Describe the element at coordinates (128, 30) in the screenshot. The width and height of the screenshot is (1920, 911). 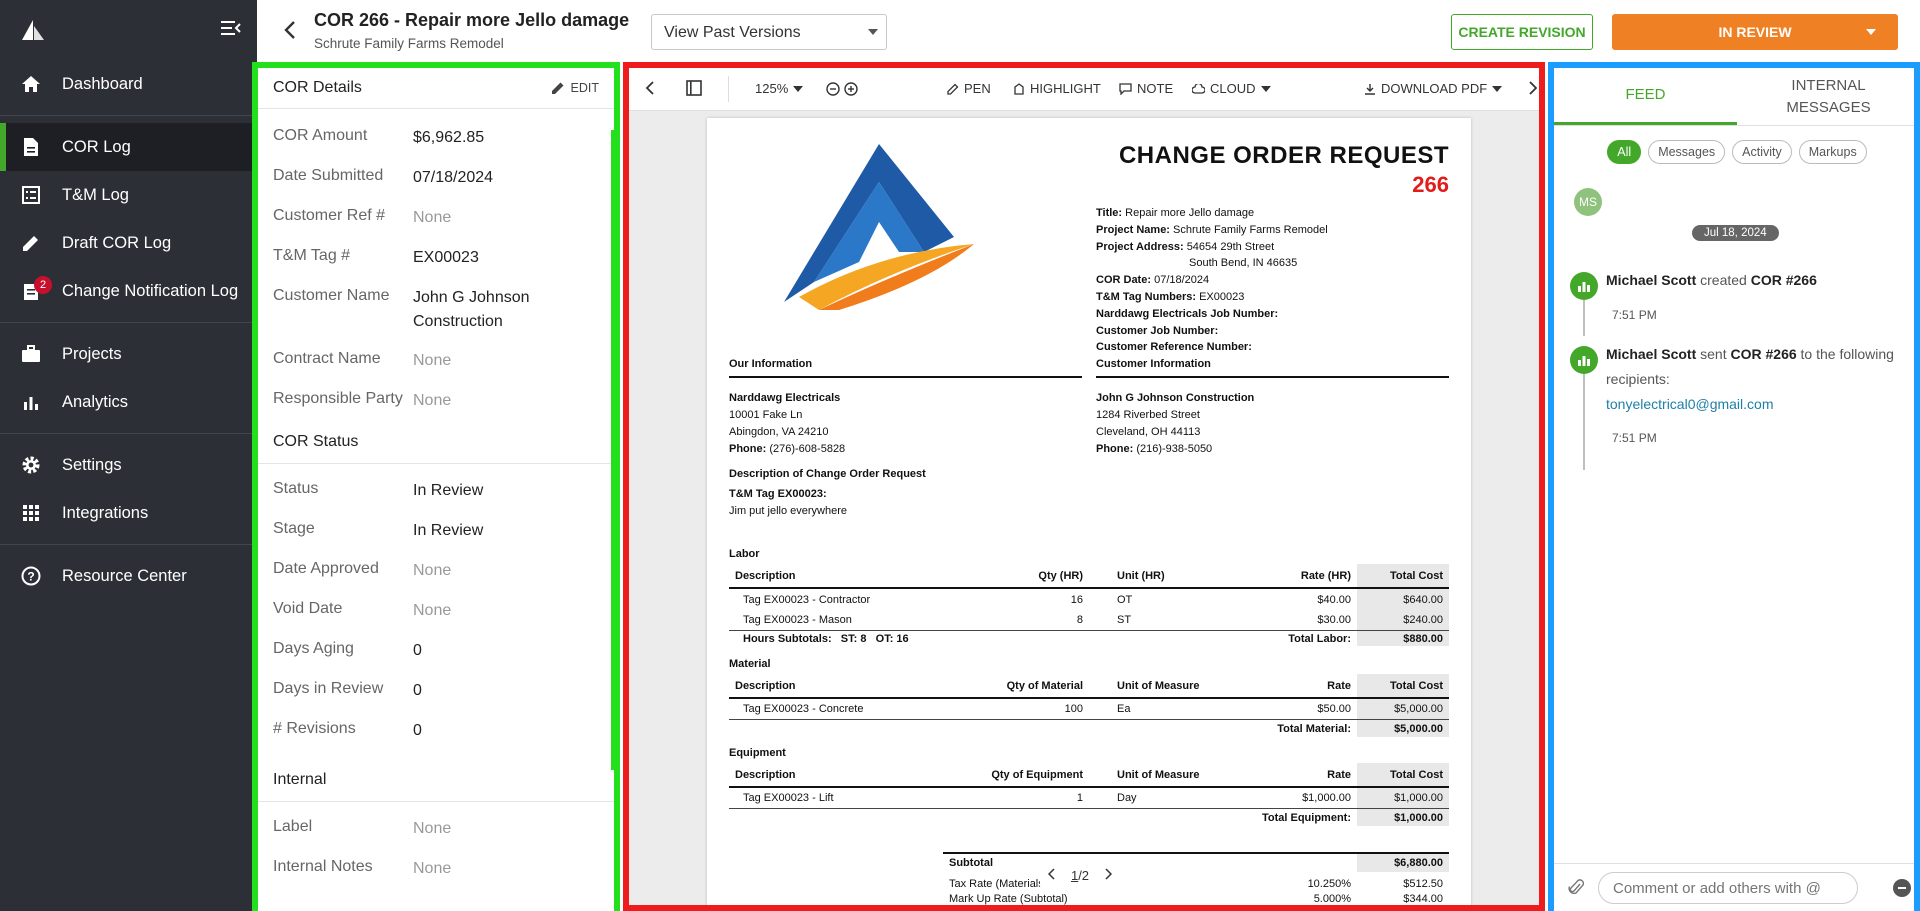
I see `sidebar-header` at that location.